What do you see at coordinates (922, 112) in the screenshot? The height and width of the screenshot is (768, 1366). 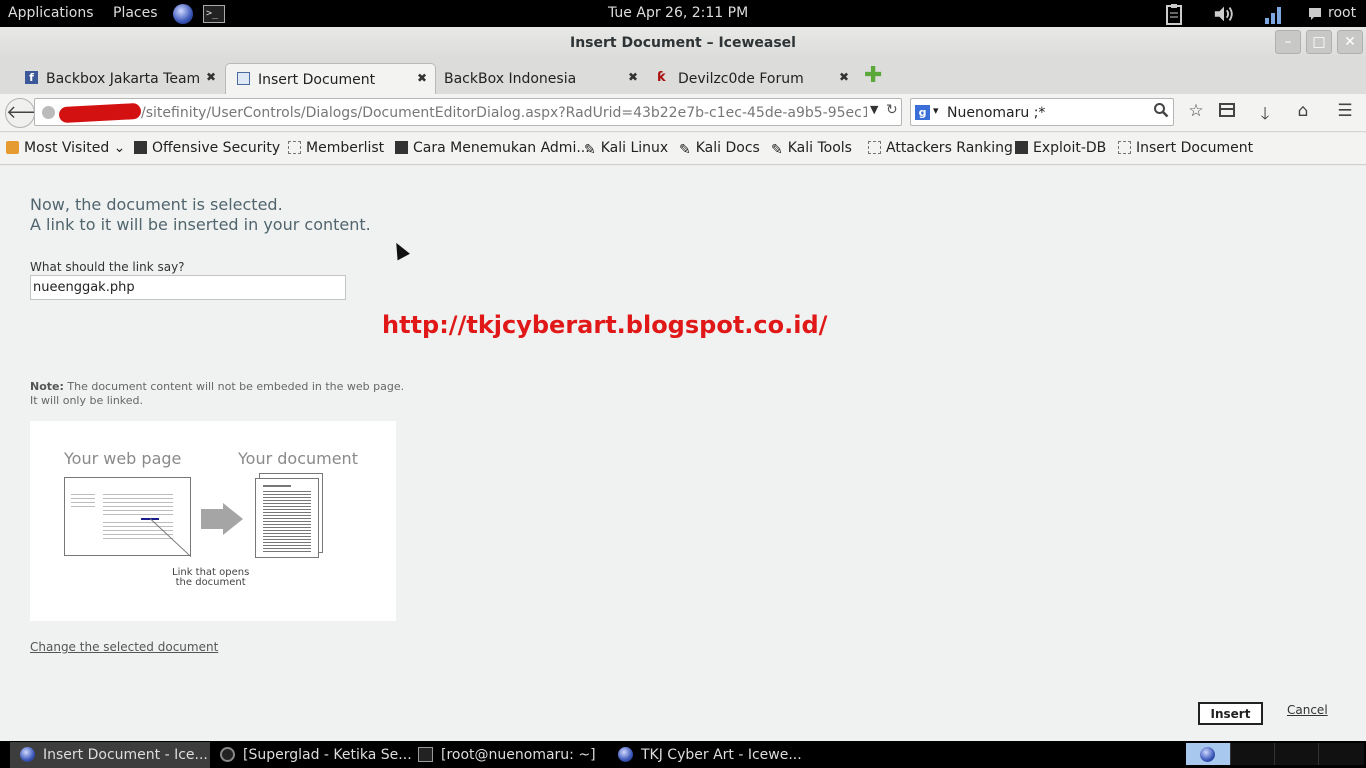 I see `google-icon: g` at bounding box center [922, 112].